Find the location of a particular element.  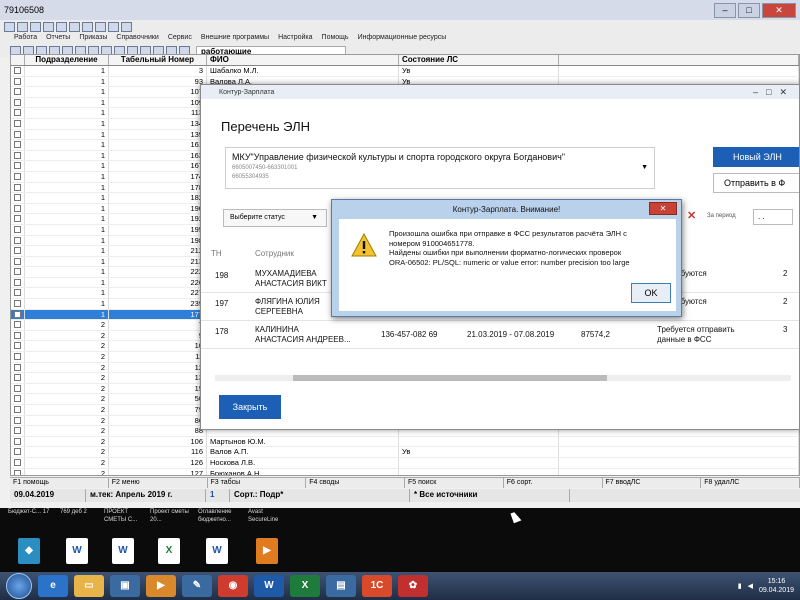

grid-header-cell: ФИО is located at coordinates (303, 60).